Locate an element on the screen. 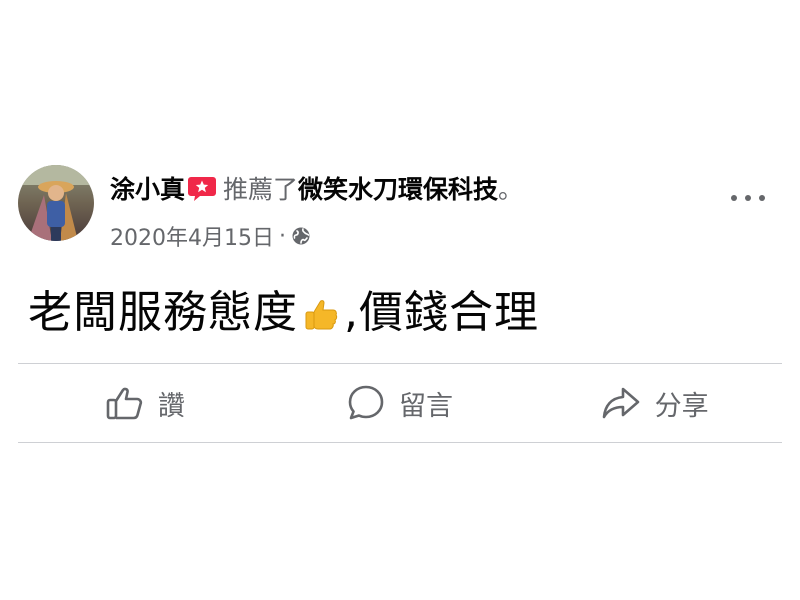 This screenshot has width=800, height=600. more-options-button is located at coordinates (748, 198).